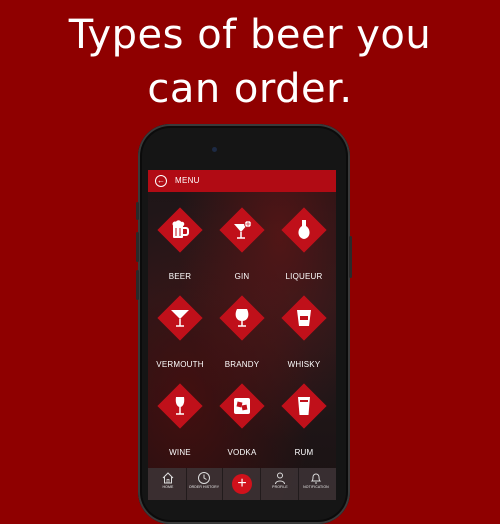 Image resolution: width=500 pixels, height=524 pixels. I want to click on wine-glass-icon, so click(180, 406).